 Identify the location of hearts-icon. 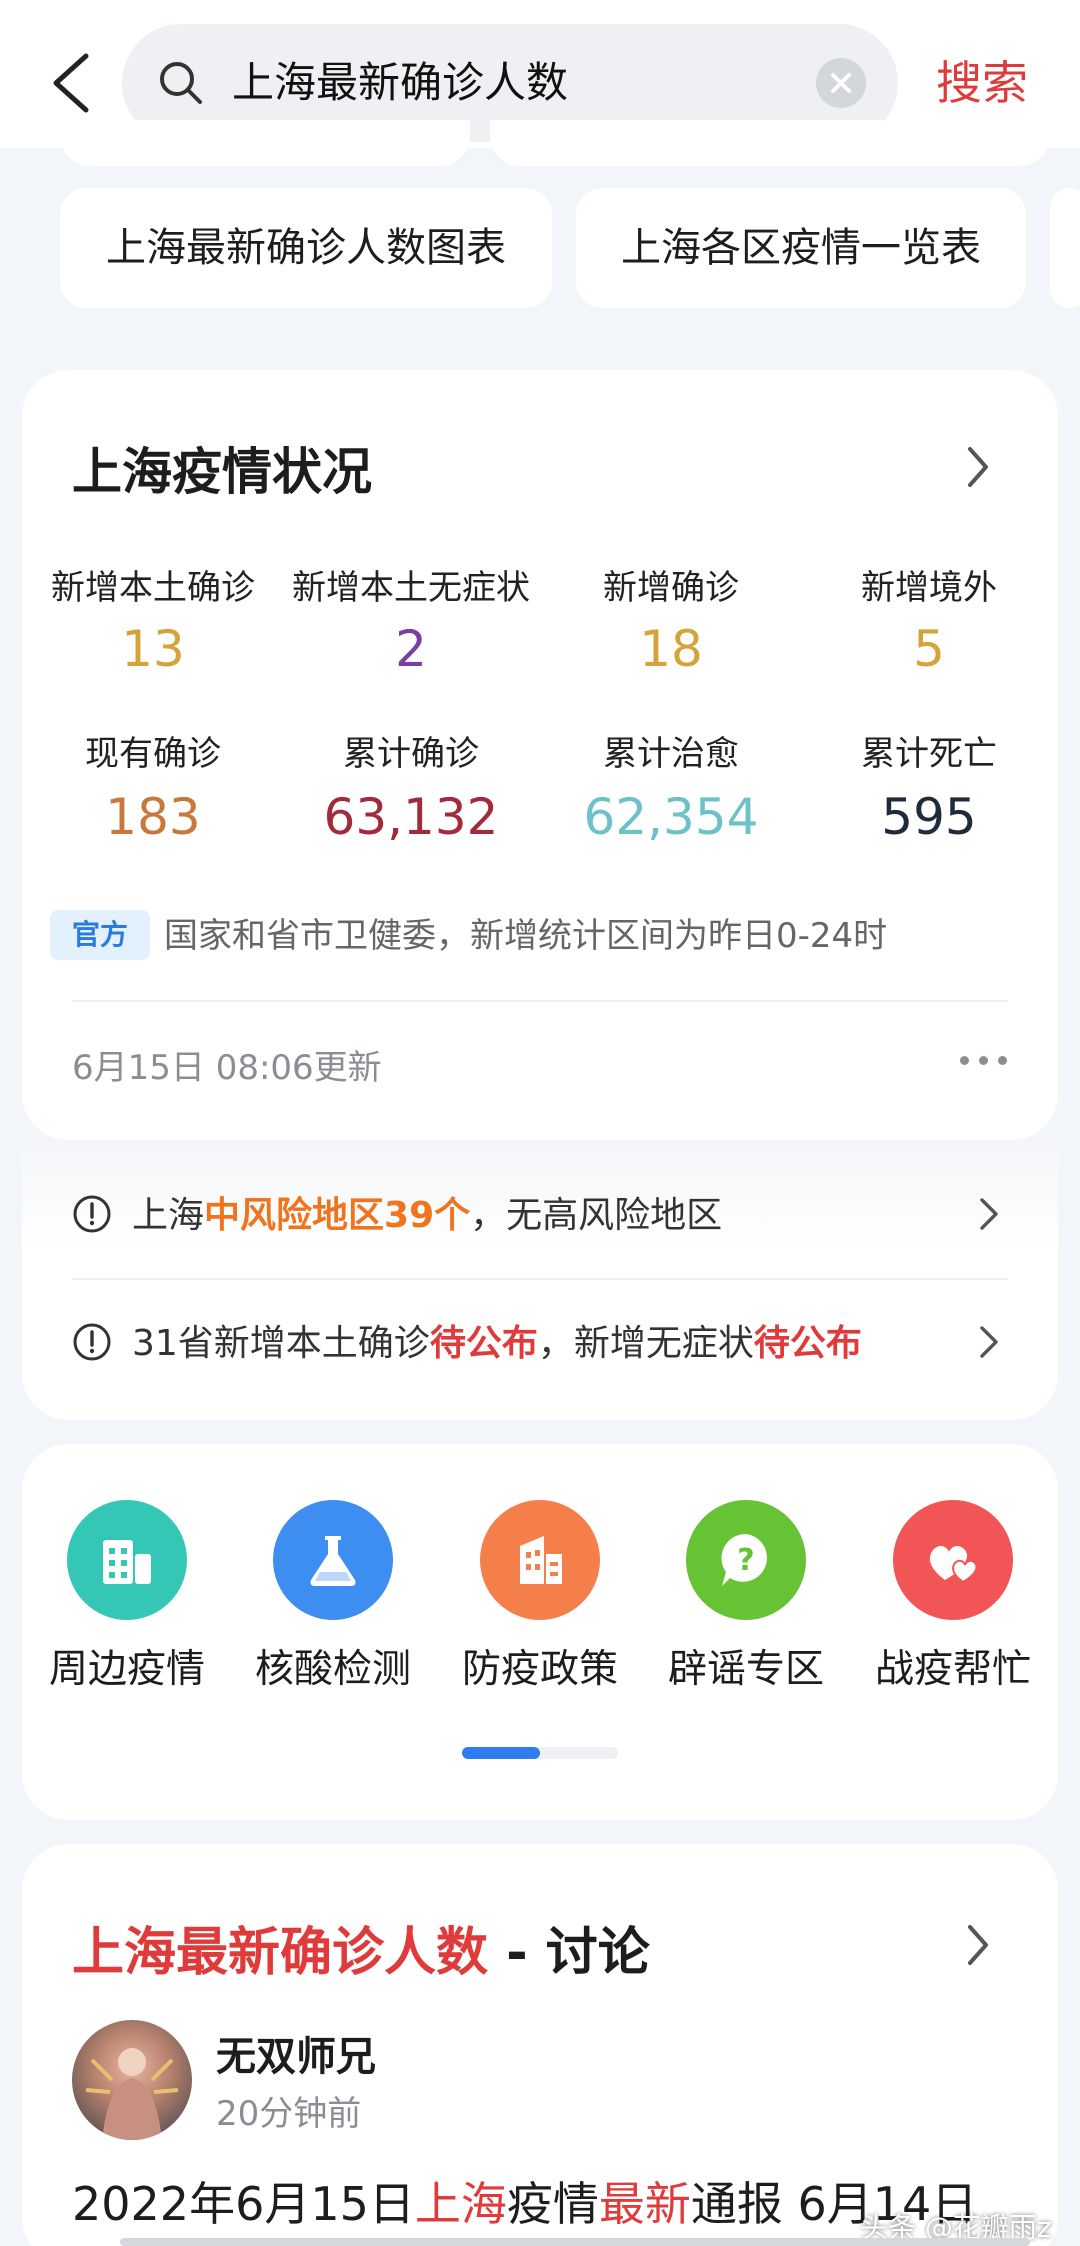
(953, 1560).